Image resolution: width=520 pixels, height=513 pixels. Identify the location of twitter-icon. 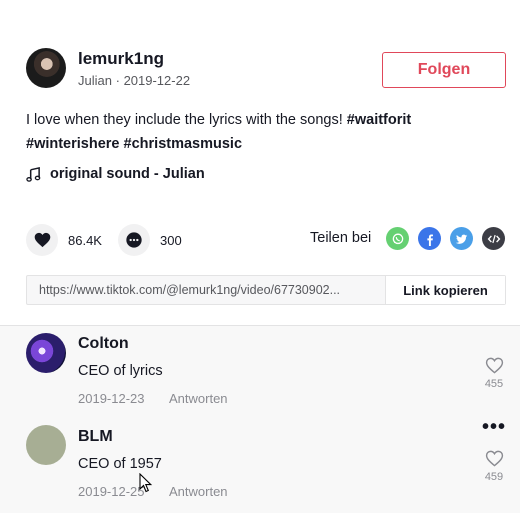
(461, 238).